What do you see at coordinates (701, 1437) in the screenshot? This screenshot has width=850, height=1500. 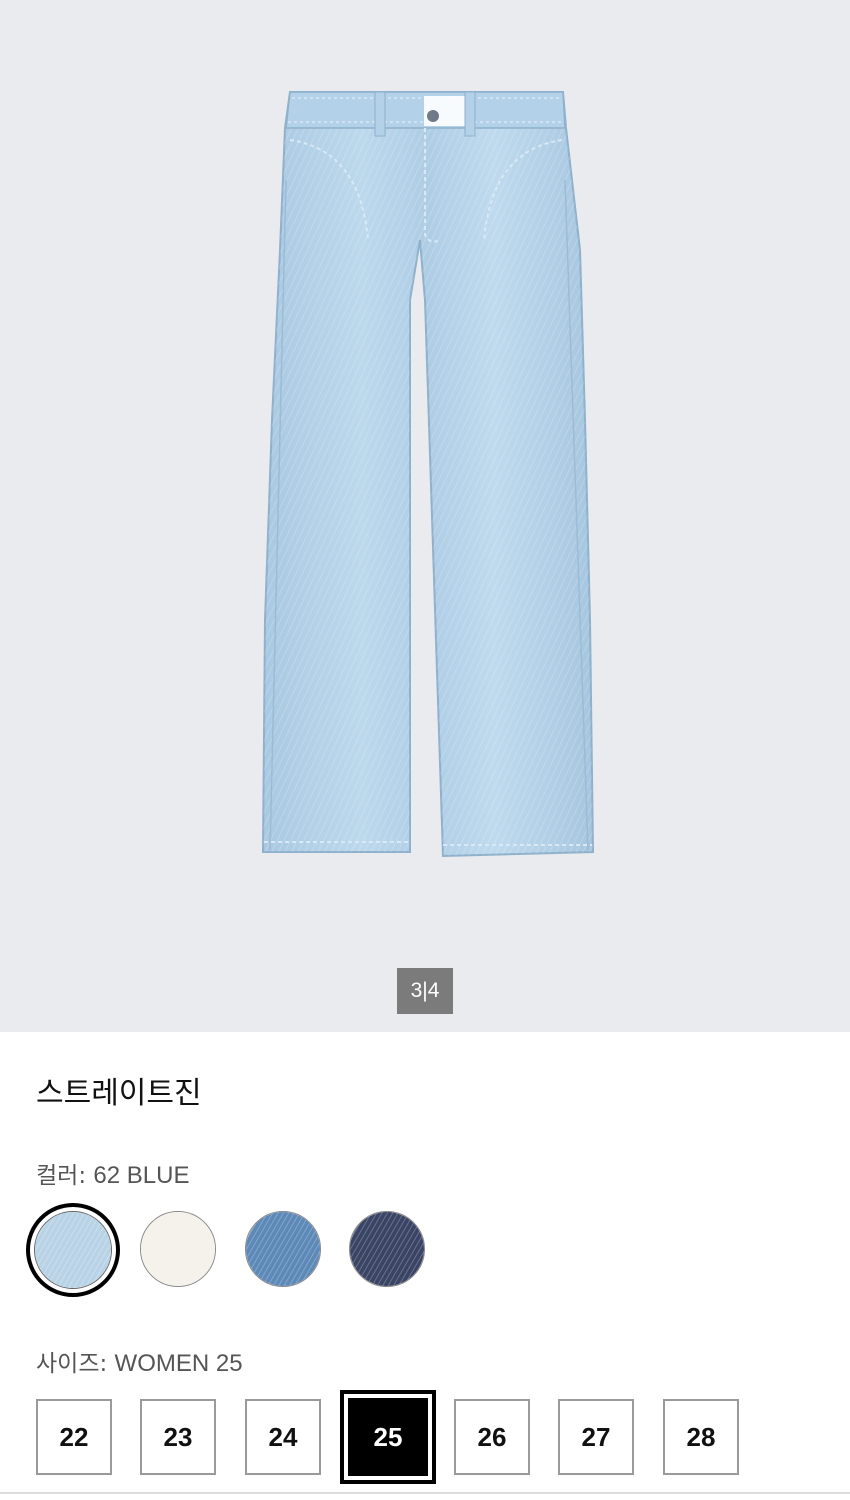 I see `size-option-28: 28` at bounding box center [701, 1437].